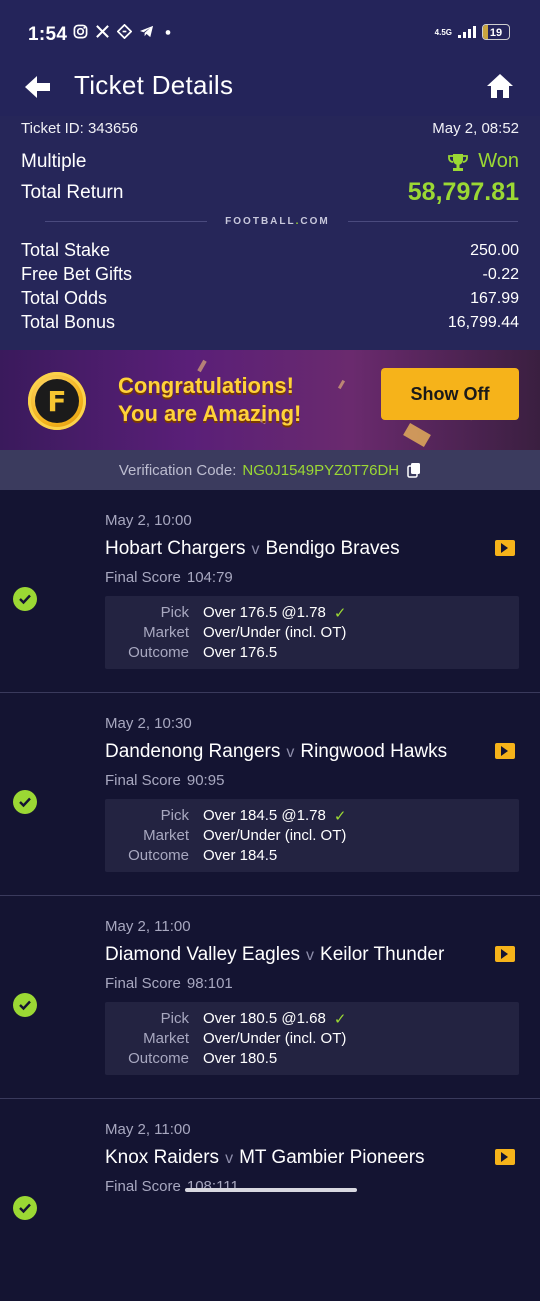 The width and height of the screenshot is (540, 1301). Describe the element at coordinates (102, 33) in the screenshot. I see `x-icon` at that location.